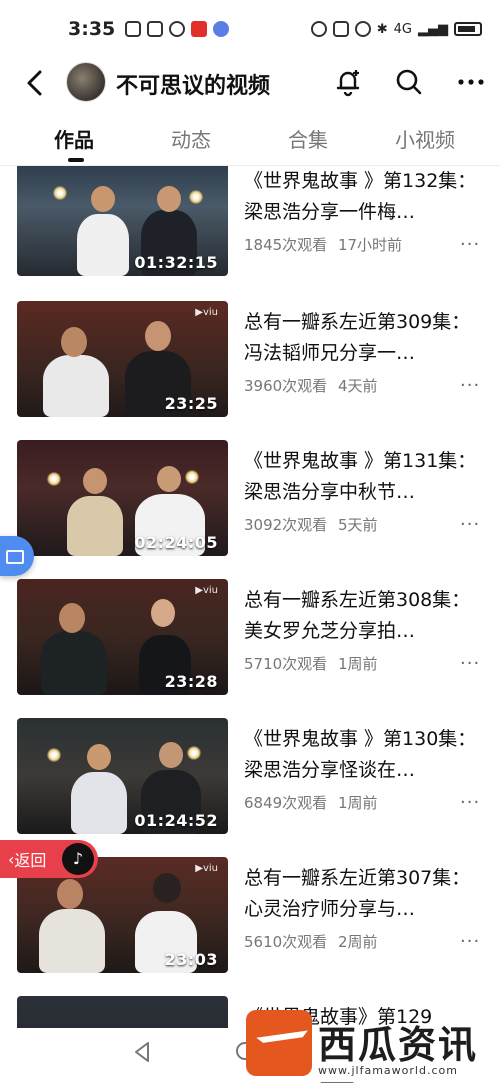 The width and height of the screenshot is (500, 1083). Describe the element at coordinates (471, 82) in the screenshot. I see `more-horizontal-icon` at that location.